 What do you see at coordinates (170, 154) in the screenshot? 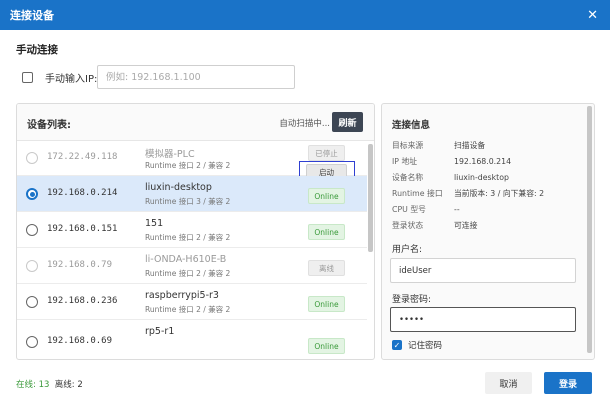
I see `device-name: 模拟器-PLC` at bounding box center [170, 154].